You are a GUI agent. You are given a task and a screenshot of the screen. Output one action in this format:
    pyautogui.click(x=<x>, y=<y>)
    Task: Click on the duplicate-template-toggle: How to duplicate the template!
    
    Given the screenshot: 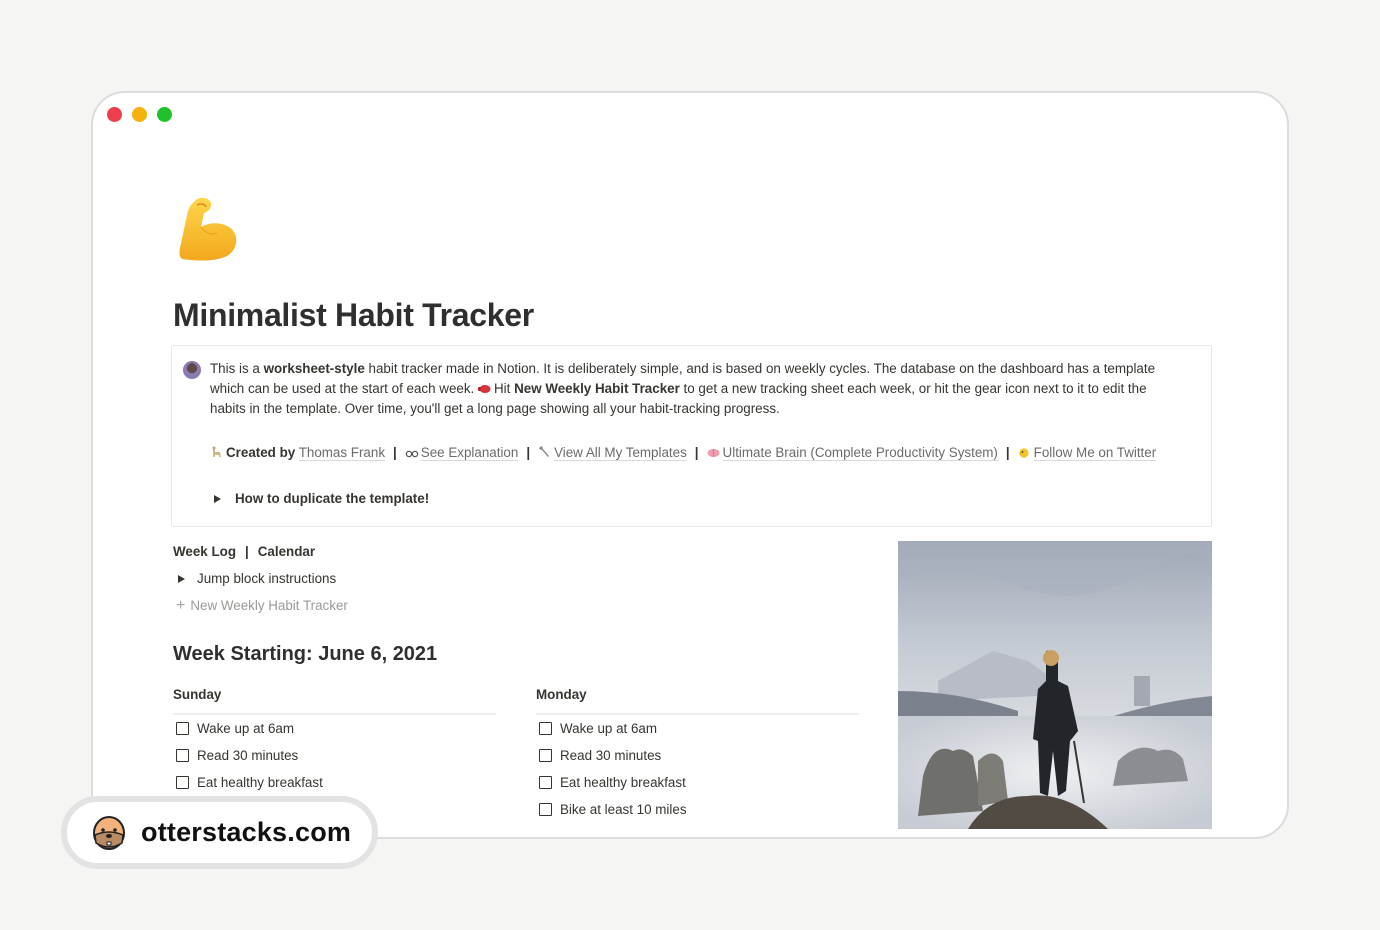 What is the action you would take?
    pyautogui.click(x=321, y=498)
    